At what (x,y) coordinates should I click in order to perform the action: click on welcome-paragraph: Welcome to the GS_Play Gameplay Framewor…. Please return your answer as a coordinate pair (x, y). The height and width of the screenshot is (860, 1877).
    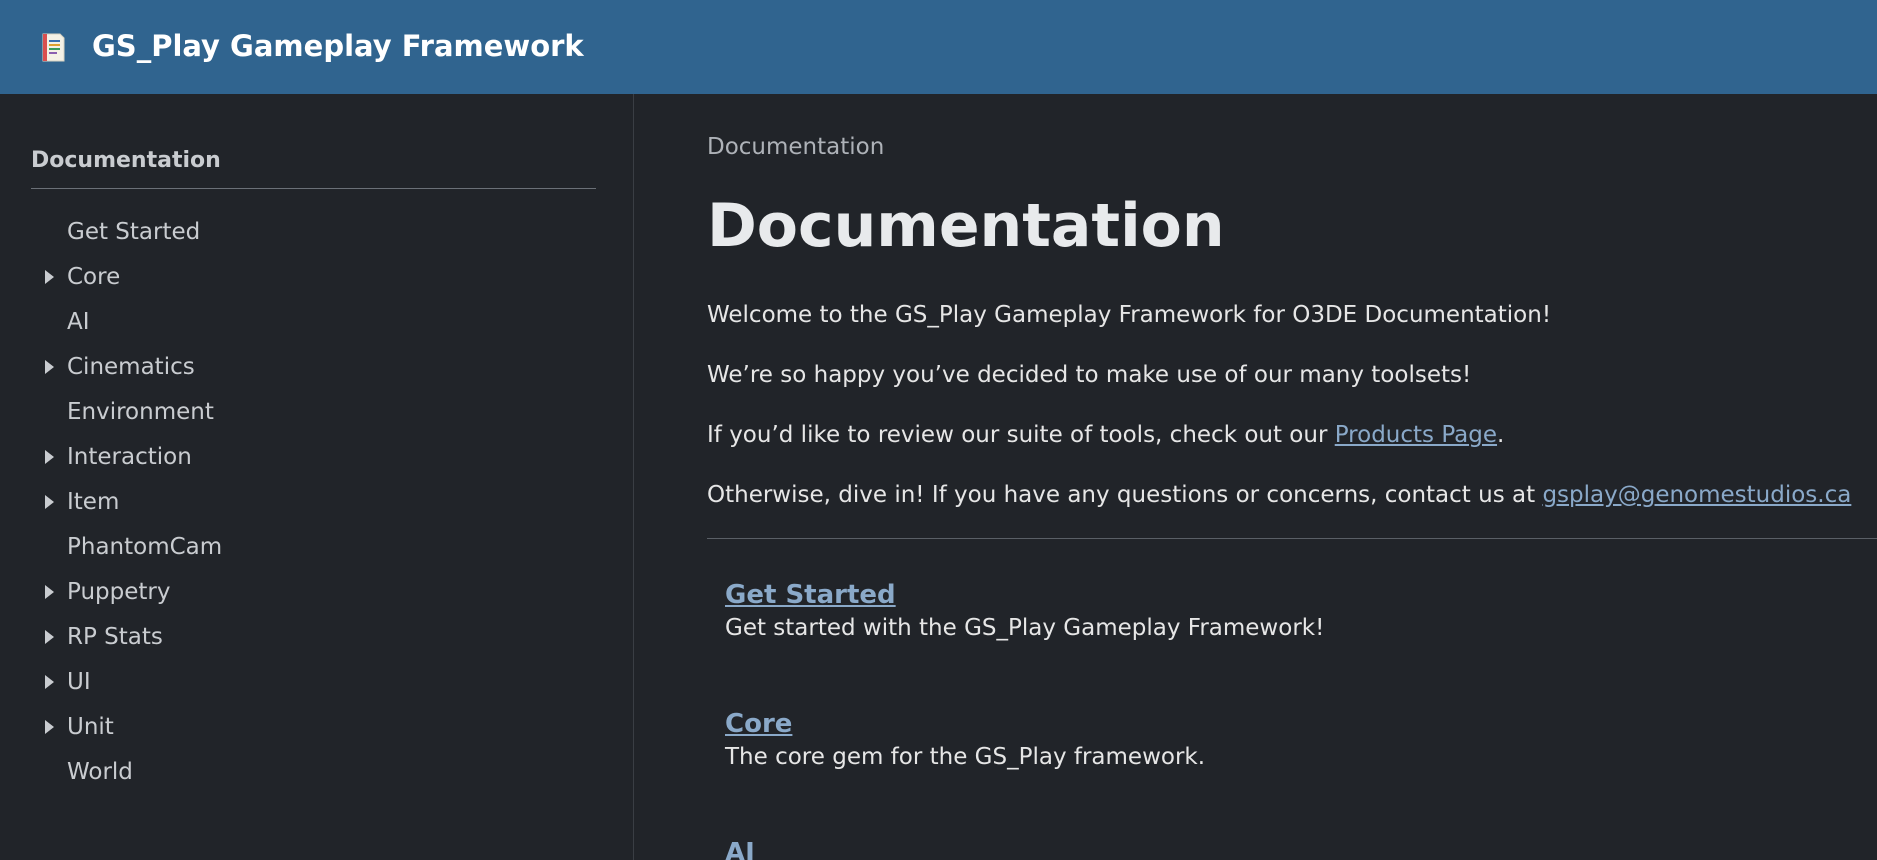
    Looking at the image, I should click on (1129, 315).